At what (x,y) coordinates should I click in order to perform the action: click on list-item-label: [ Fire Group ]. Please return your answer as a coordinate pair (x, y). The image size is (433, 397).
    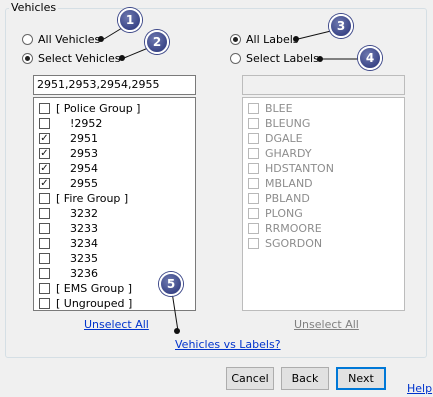
    Looking at the image, I should click on (92, 198).